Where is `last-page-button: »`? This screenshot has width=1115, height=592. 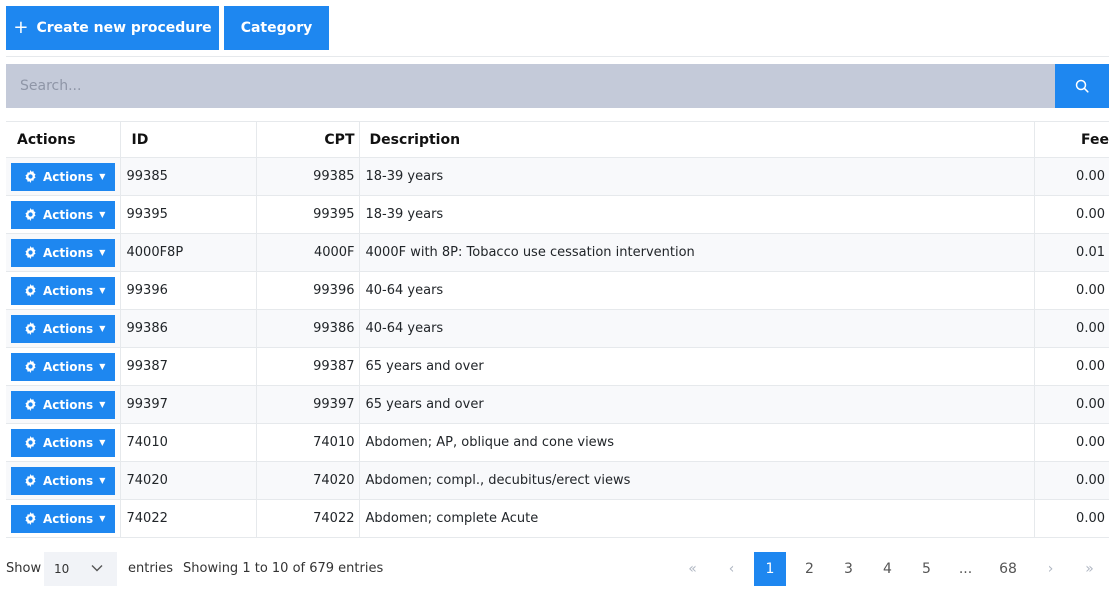 last-page-button: » is located at coordinates (1089, 569).